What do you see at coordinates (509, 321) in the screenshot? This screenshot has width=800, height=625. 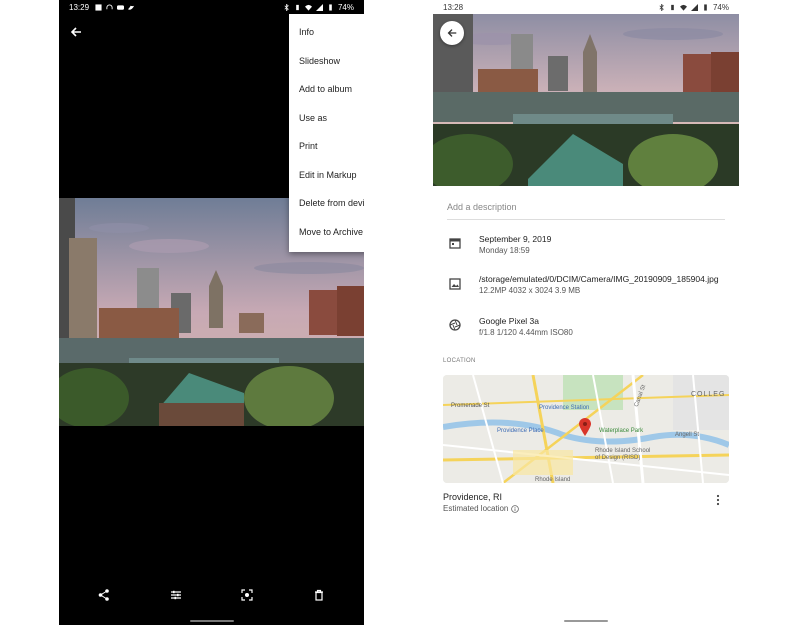 I see `camera-model: Google Pixel 3a` at bounding box center [509, 321].